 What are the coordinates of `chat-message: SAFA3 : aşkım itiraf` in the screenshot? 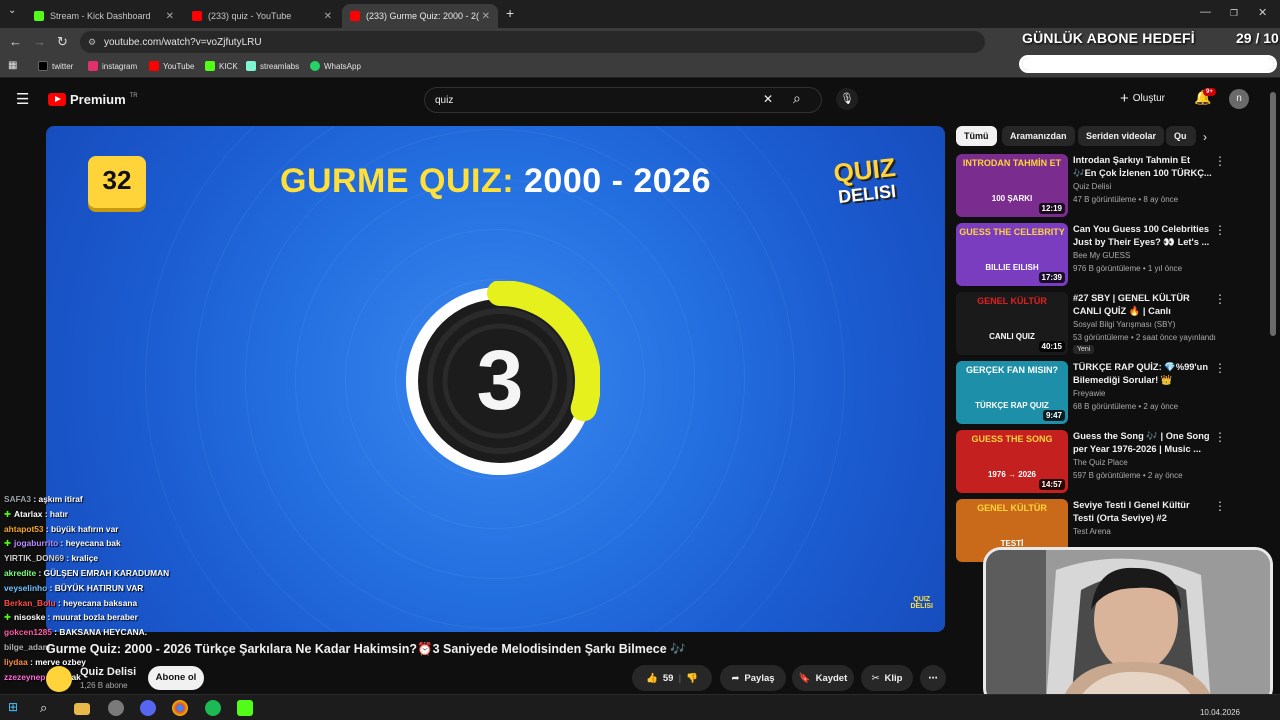 It's located at (154, 501).